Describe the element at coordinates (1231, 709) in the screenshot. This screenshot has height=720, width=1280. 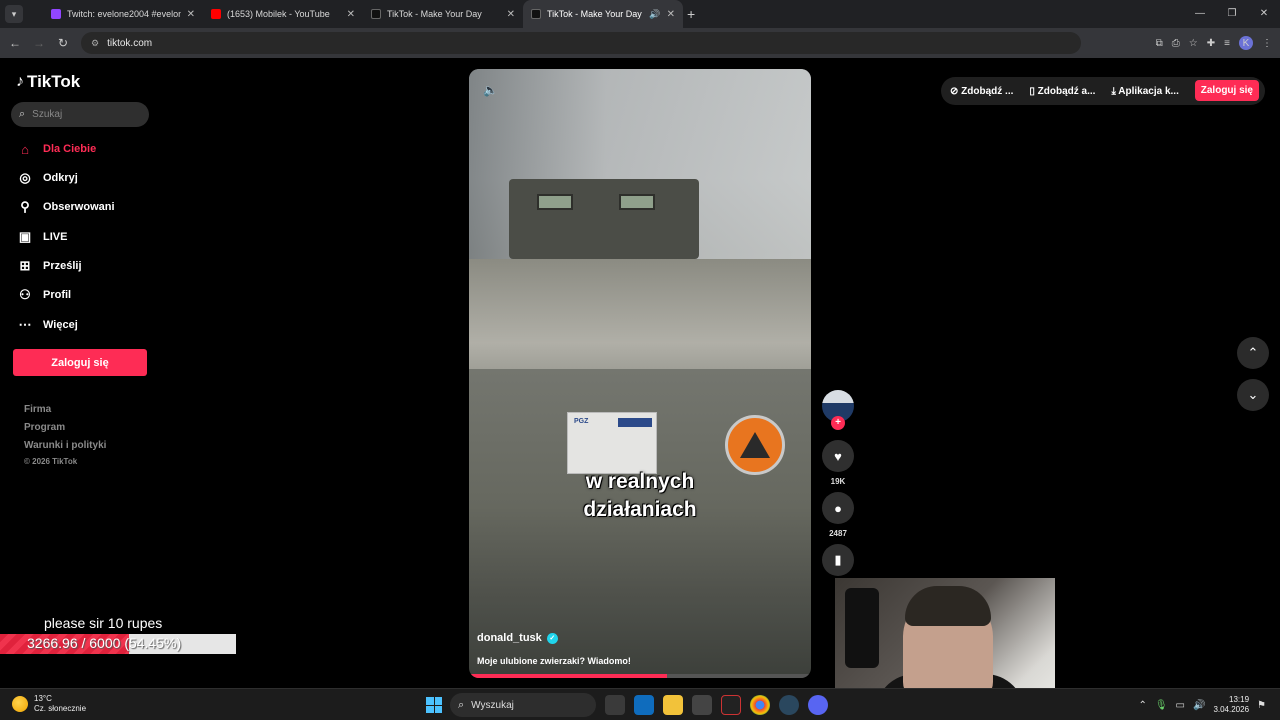
I see `date: 3.04.2026` at that location.